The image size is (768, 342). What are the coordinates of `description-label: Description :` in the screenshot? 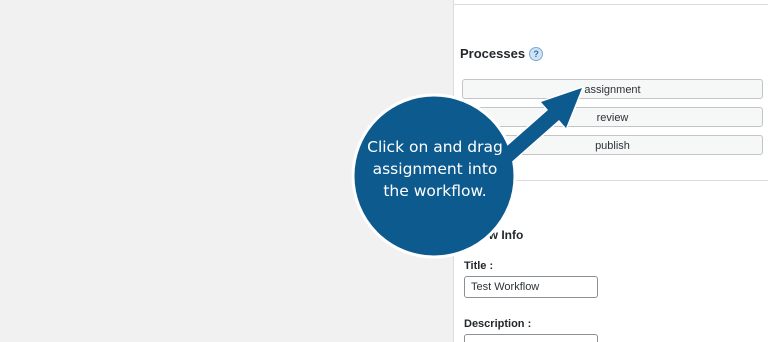 It's located at (498, 324).